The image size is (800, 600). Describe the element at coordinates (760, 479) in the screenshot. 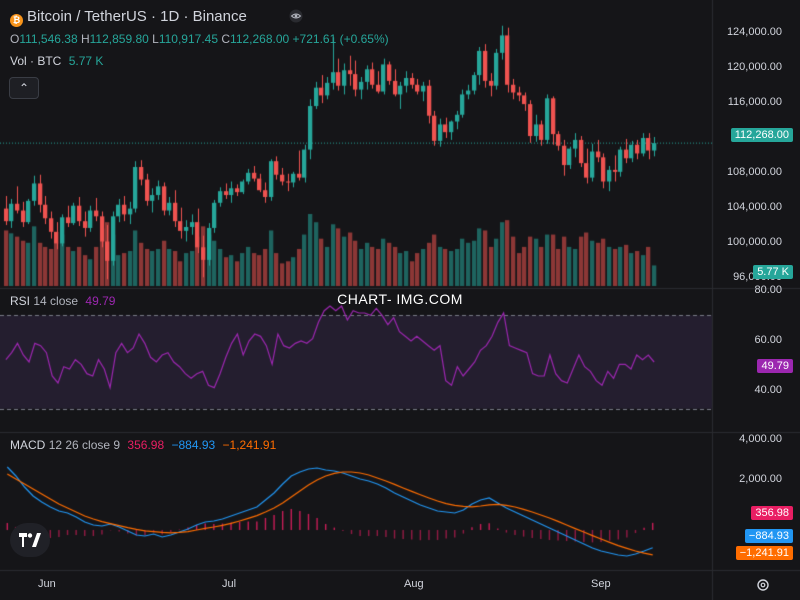

I see `macd-axis-label: 2,000.00` at that location.